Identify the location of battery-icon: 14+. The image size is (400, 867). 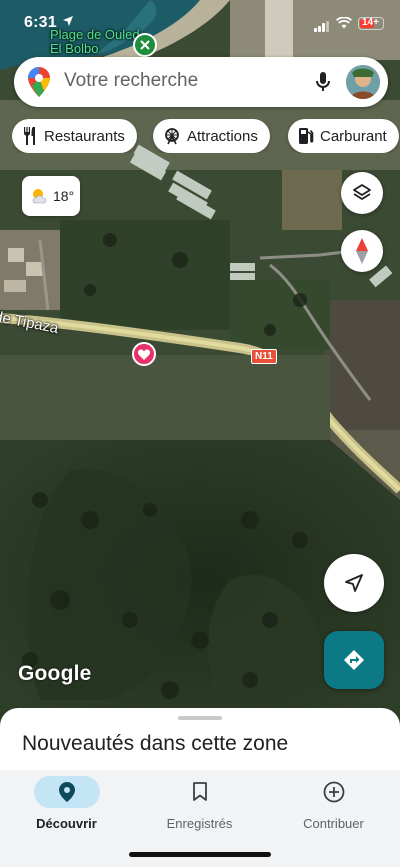
(371, 23).